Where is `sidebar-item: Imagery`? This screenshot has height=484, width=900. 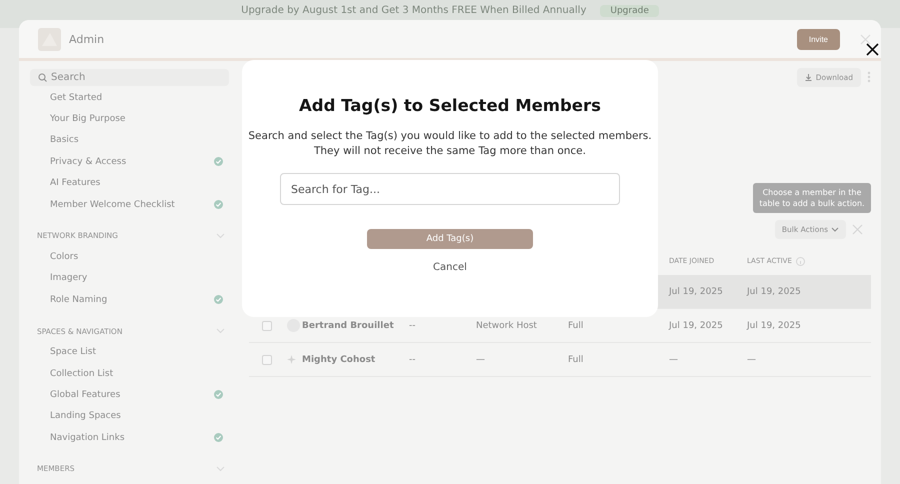 sidebar-item: Imagery is located at coordinates (129, 279).